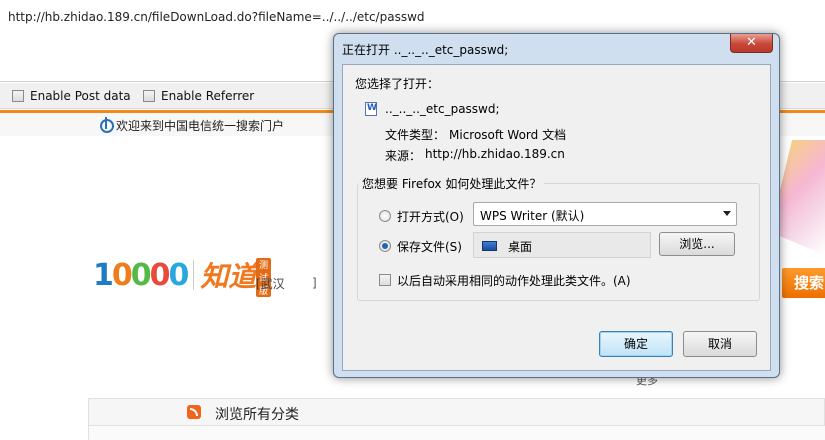  I want to click on brand-name: 知道, so click(228, 276).